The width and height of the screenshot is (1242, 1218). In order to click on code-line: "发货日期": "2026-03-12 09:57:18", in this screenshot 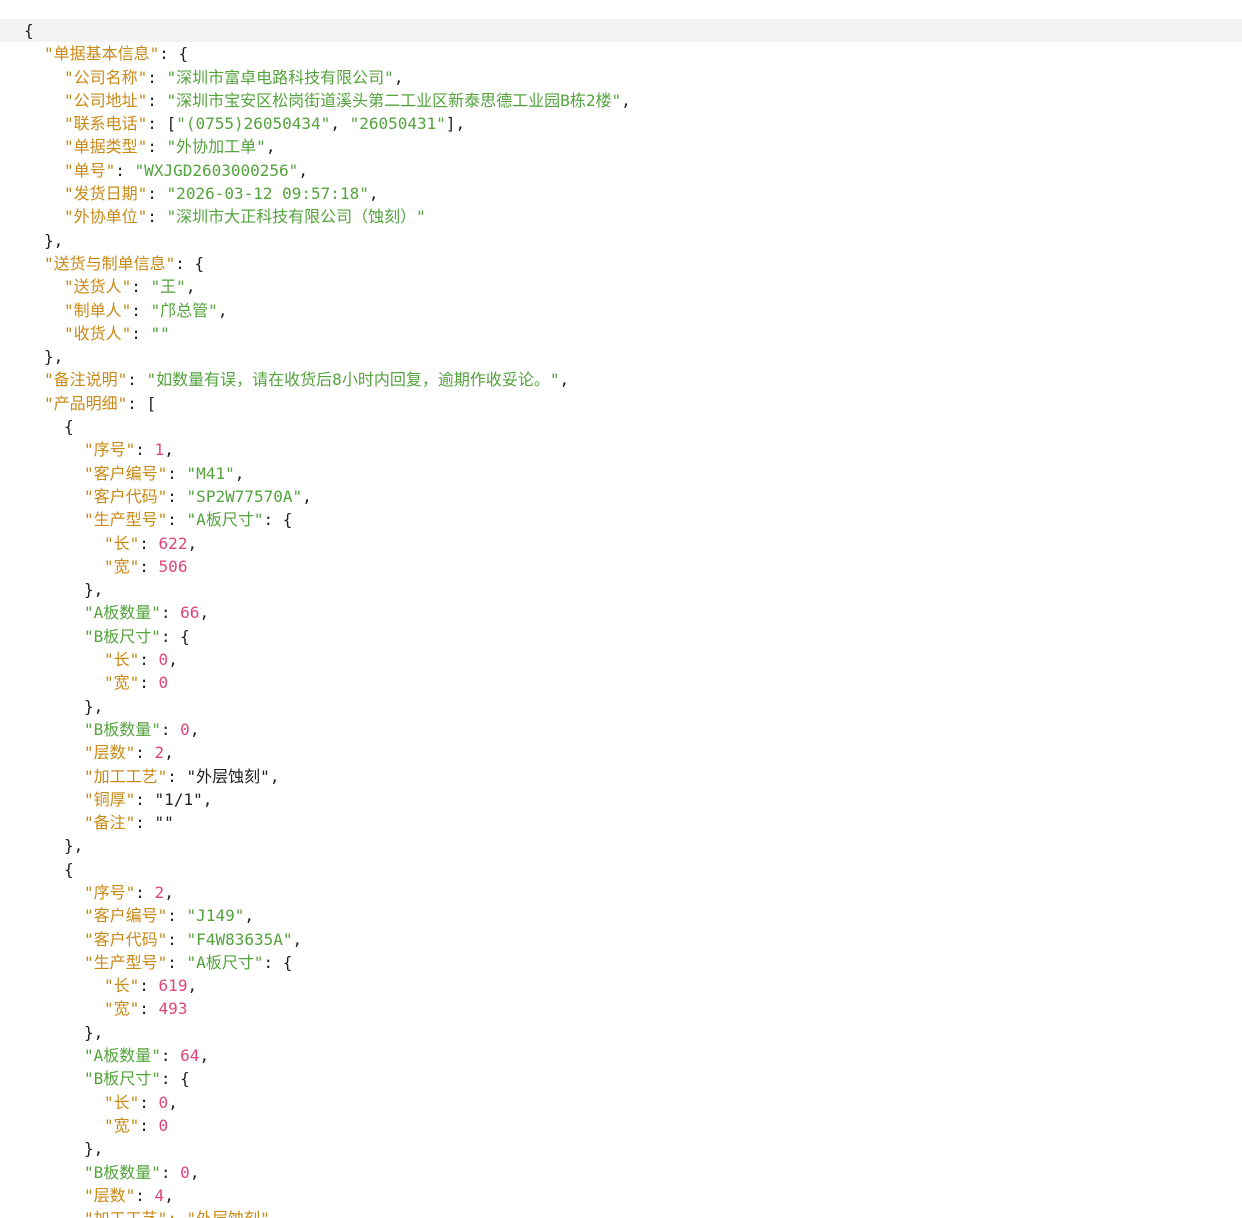, I will do `click(221, 194)`.